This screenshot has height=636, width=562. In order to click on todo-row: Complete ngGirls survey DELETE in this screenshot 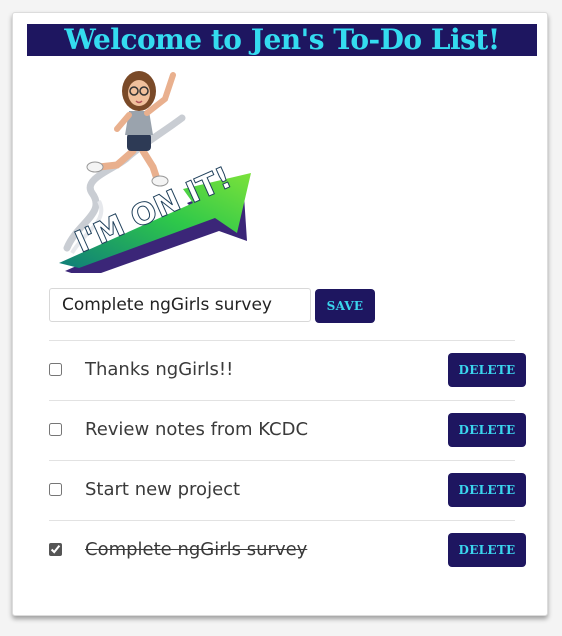, I will do `click(287, 550)`.